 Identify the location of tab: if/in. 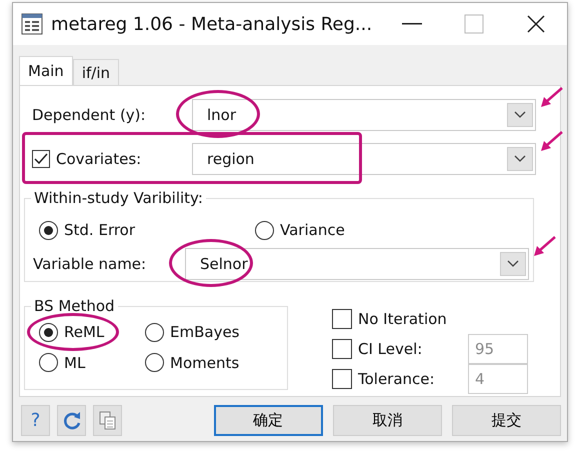
(95, 72).